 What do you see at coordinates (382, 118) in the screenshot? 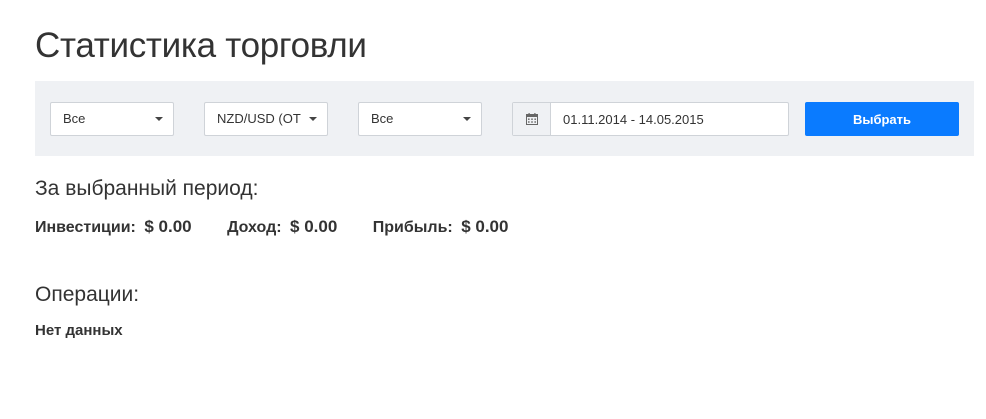
I see `status-select-value: Все` at bounding box center [382, 118].